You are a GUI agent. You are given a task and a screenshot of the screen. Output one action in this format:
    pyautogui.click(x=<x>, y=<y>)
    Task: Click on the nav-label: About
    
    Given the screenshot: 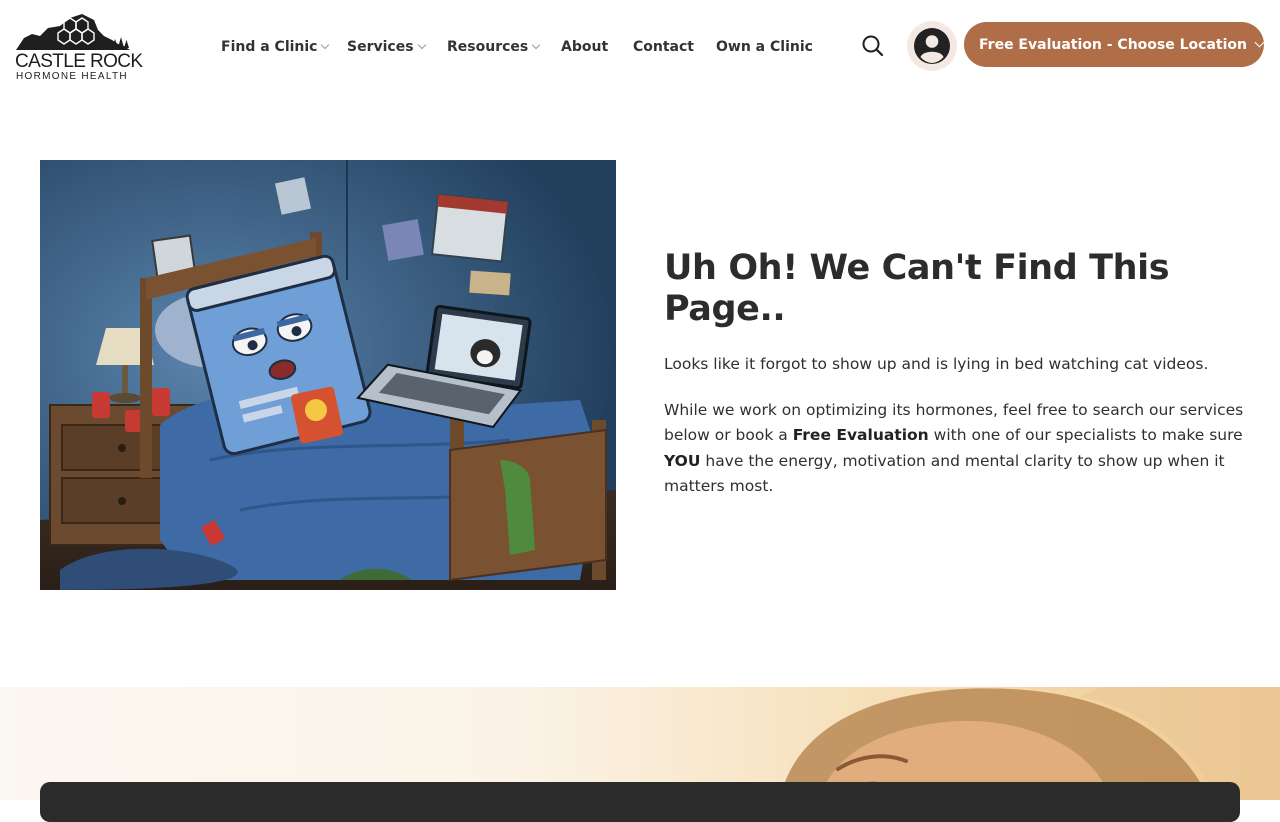 What is the action you would take?
    pyautogui.click(x=585, y=47)
    